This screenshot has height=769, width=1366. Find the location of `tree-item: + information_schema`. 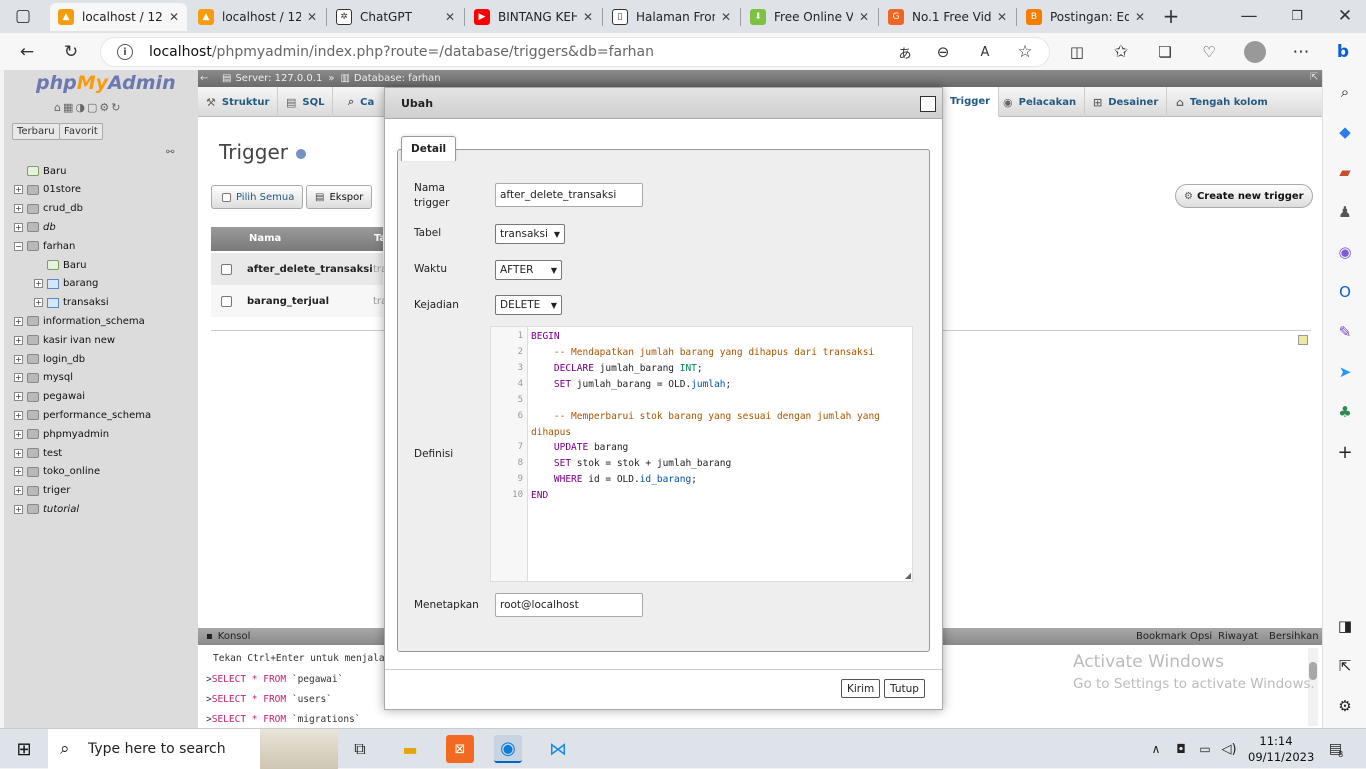

tree-item: + information_schema is located at coordinates (79, 321).